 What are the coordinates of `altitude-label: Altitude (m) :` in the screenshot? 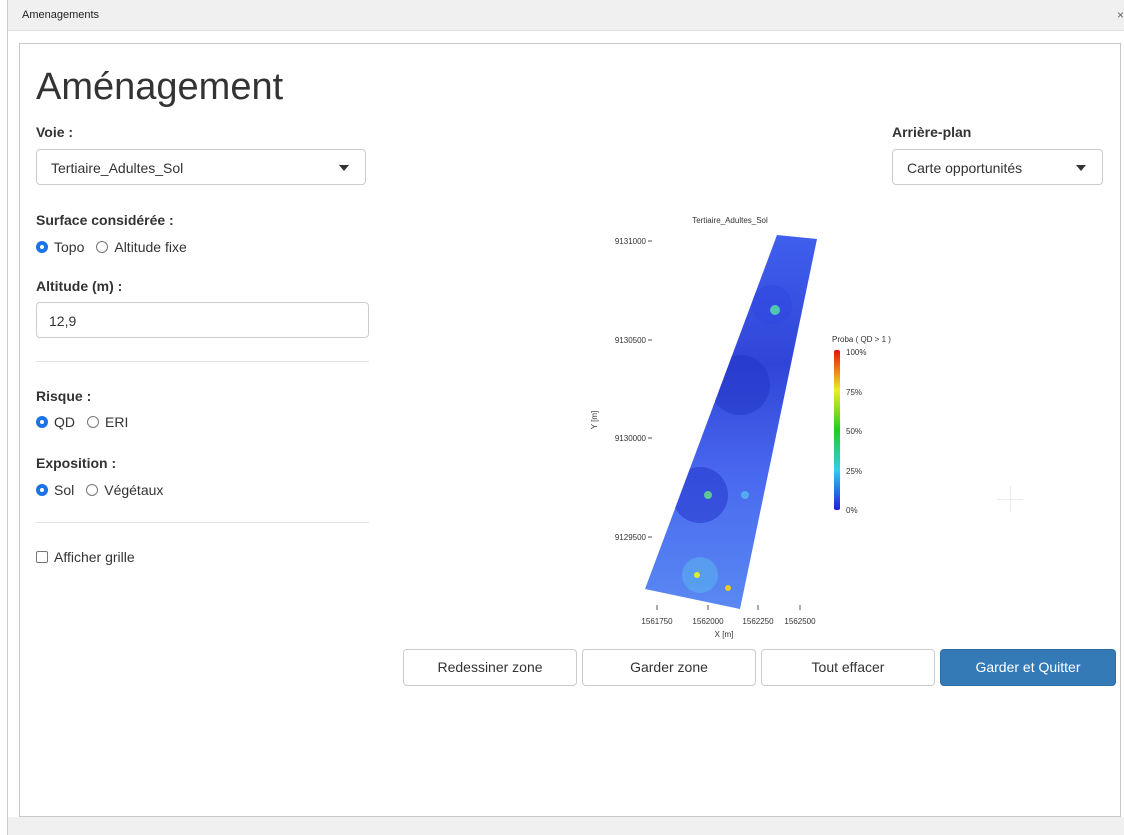 It's located at (79, 286).